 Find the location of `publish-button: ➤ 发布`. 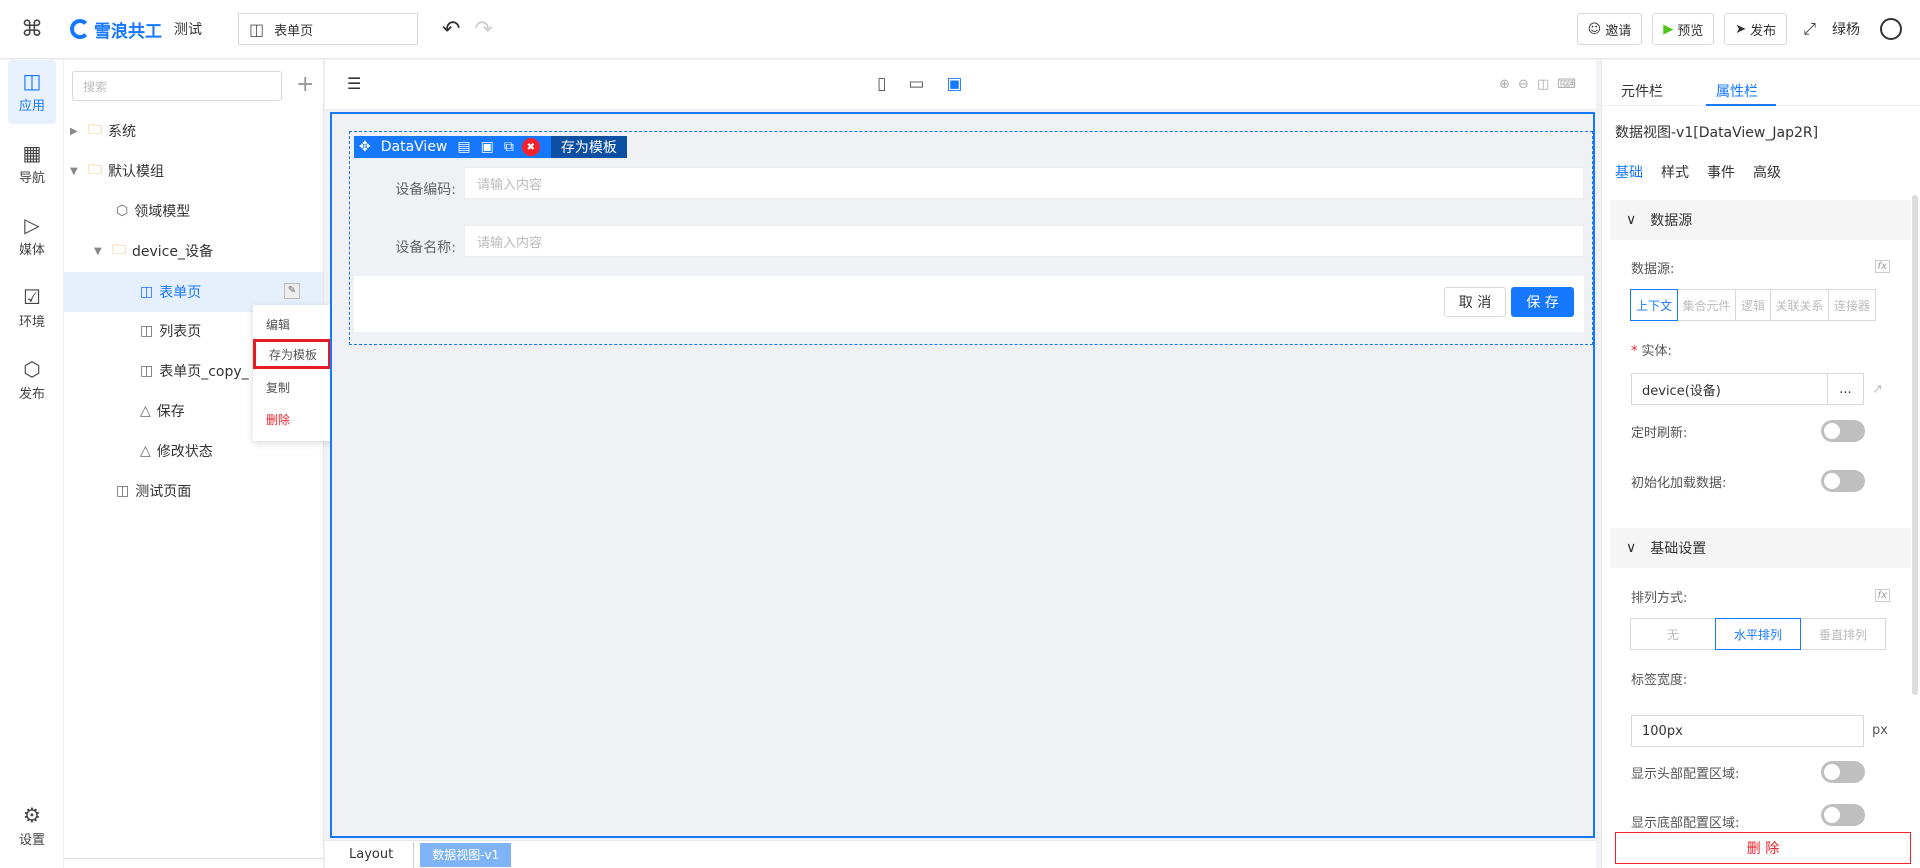

publish-button: ➤ 发布 is located at coordinates (1756, 29).